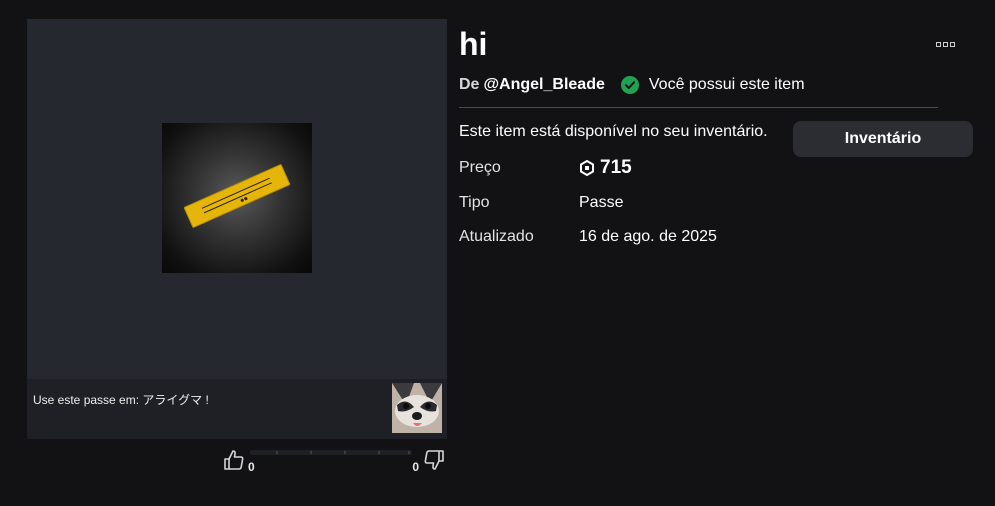  What do you see at coordinates (601, 202) in the screenshot?
I see `type-value: Passe` at bounding box center [601, 202].